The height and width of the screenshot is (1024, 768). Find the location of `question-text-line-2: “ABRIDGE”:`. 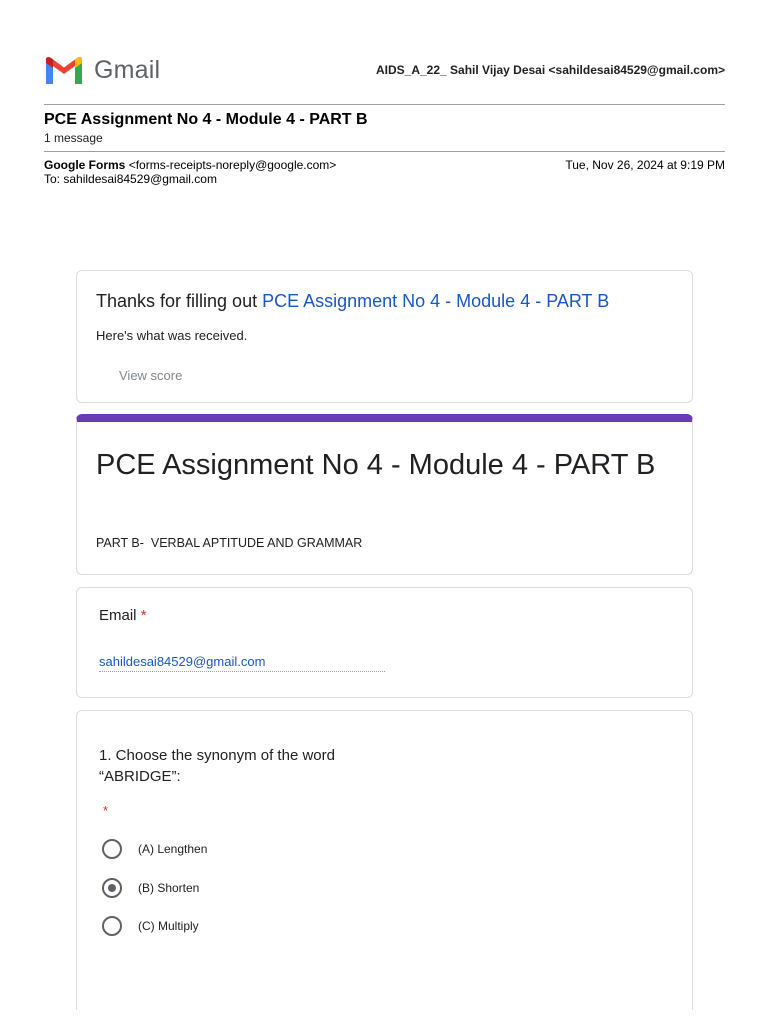

question-text-line-2: “ABRIDGE”: is located at coordinates (140, 776).